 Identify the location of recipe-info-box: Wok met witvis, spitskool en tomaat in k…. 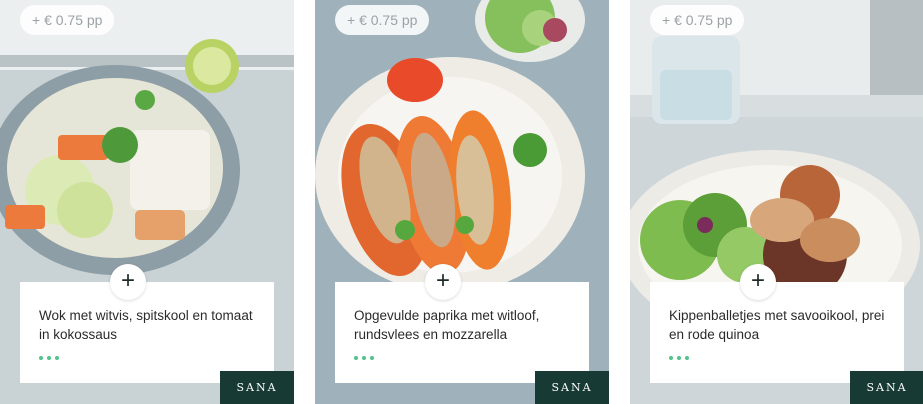
(147, 332).